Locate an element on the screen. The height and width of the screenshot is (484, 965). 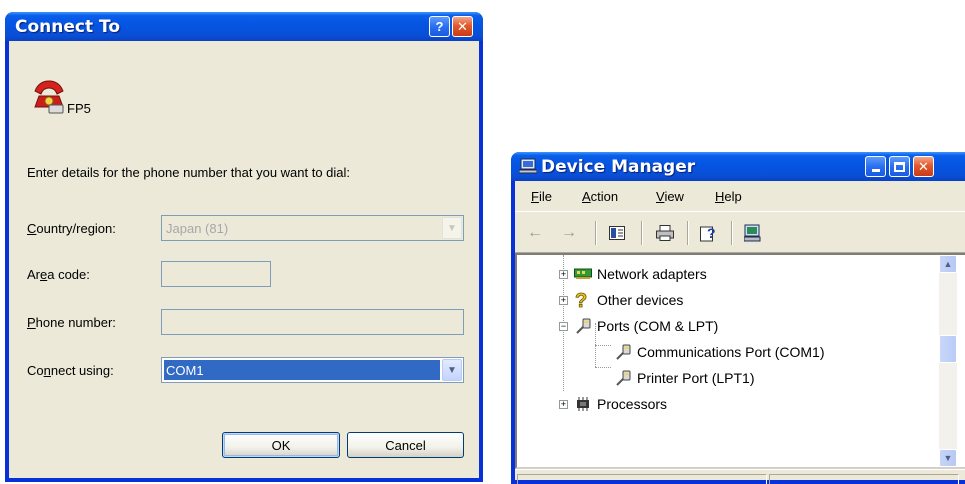
menu-help: Help is located at coordinates (728, 196).